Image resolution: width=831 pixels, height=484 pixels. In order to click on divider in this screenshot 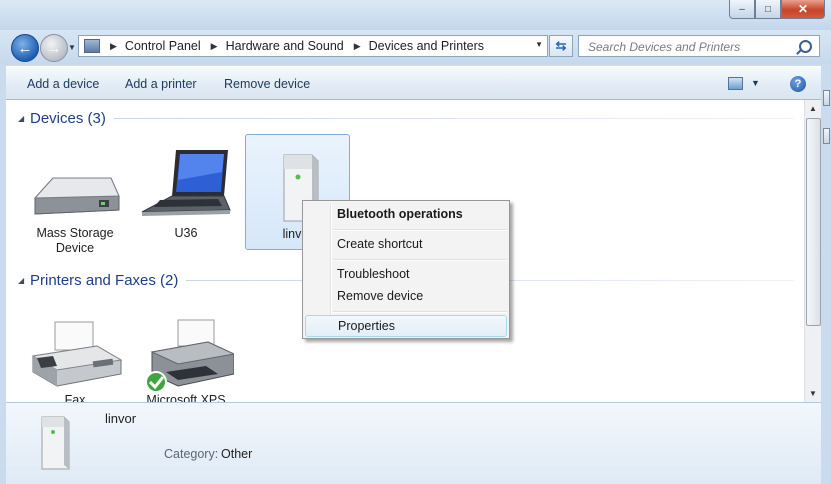, I will do `click(453, 118)`.